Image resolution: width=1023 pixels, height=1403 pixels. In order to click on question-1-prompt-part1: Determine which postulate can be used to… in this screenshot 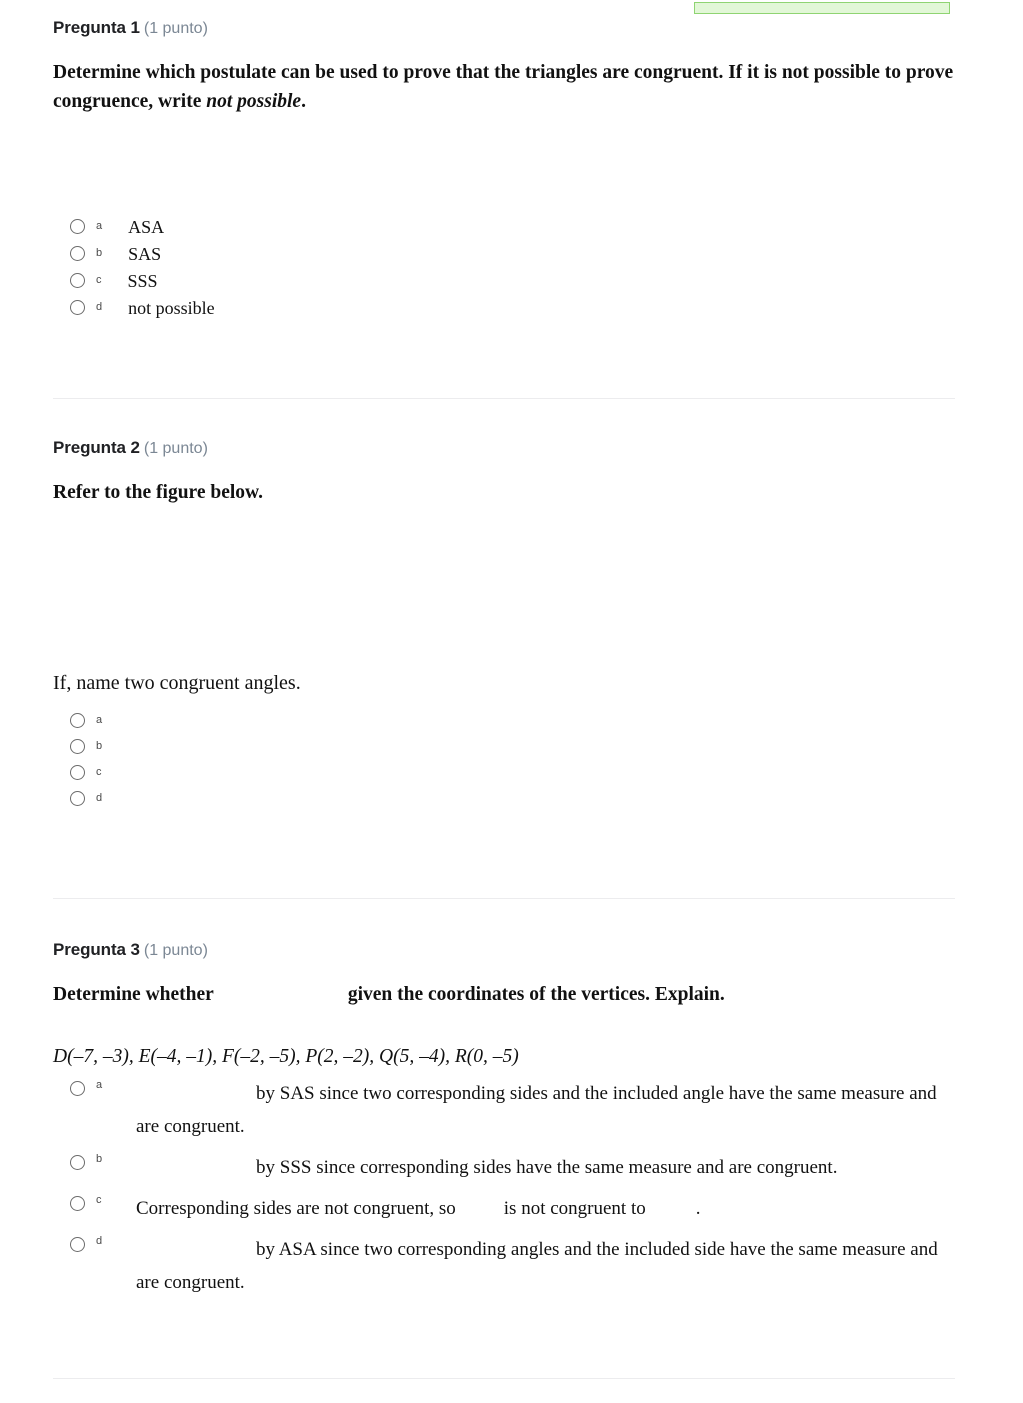, I will do `click(503, 87)`.